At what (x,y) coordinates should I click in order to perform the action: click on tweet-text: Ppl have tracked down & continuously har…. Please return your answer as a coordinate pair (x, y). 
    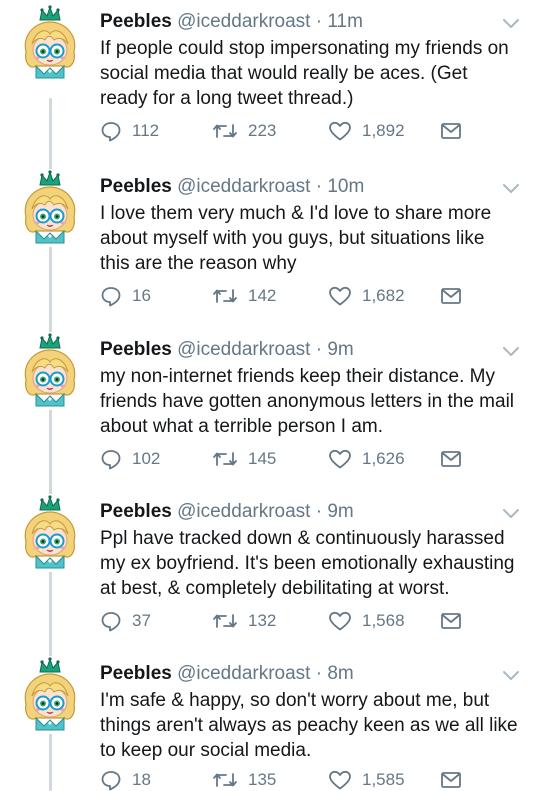
    Looking at the image, I should click on (307, 563).